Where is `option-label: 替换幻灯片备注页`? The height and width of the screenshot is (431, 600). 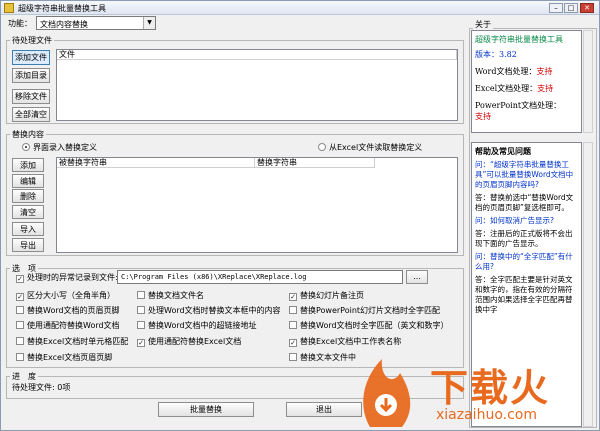
option-label: 替换幻灯片备注页 is located at coordinates (332, 295).